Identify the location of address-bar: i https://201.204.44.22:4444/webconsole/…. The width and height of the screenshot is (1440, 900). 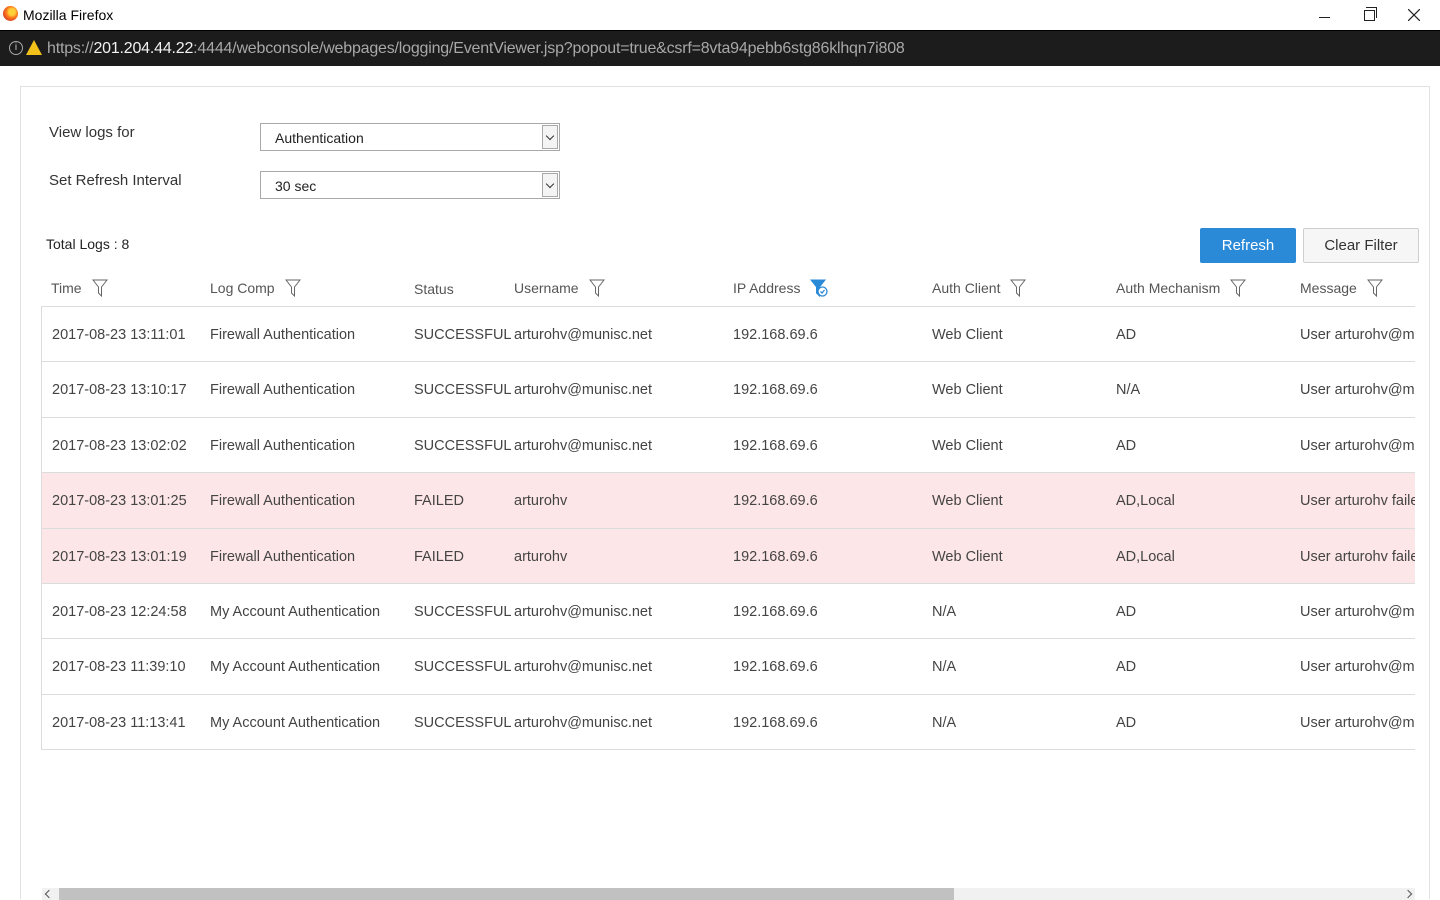
(720, 48).